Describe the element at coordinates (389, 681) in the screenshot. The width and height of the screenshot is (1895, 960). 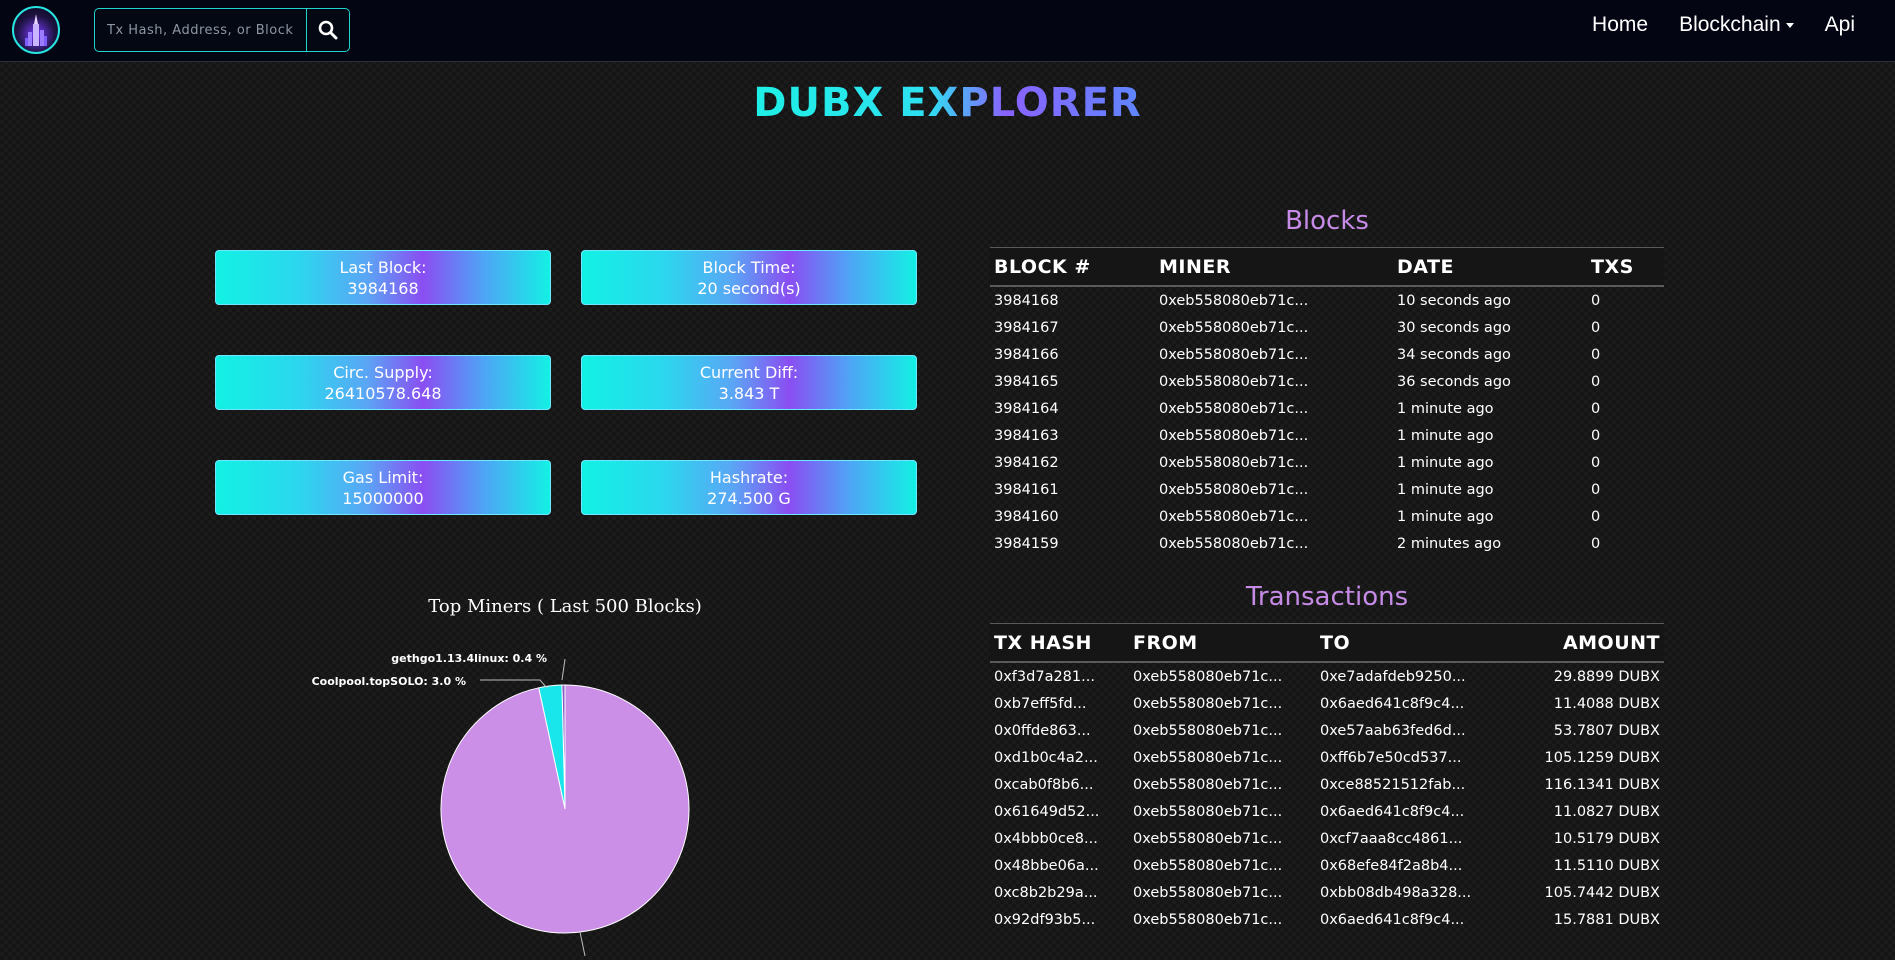
I see `pie-slice-label: Coolpool.topSOLO: 3.0 %` at that location.